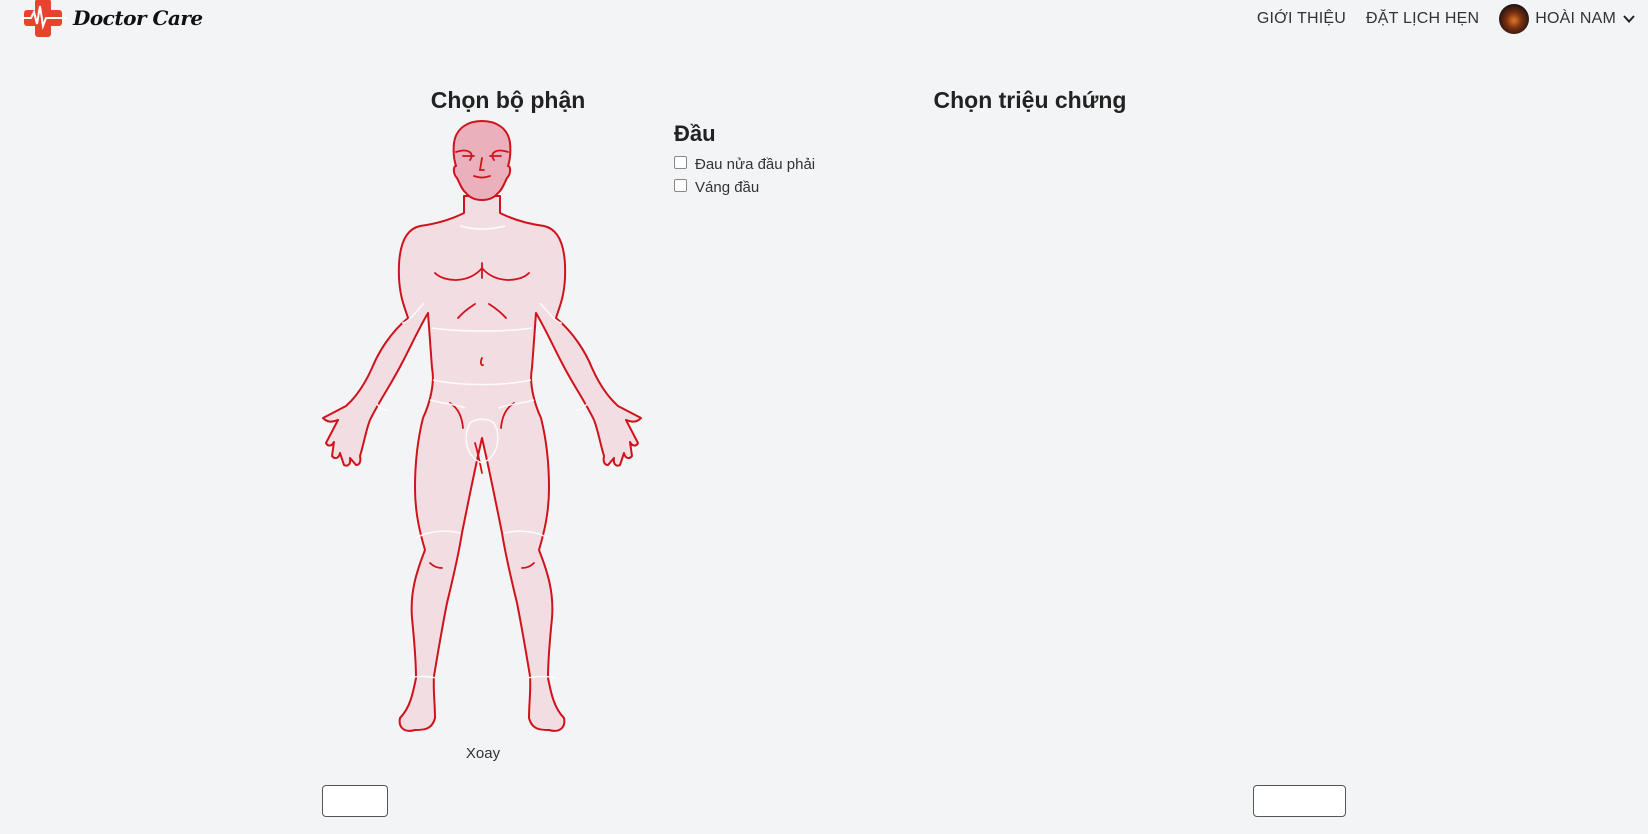 This screenshot has width=1648, height=834. Describe the element at coordinates (483, 753) in the screenshot. I see `rotate-button: Xoay` at that location.